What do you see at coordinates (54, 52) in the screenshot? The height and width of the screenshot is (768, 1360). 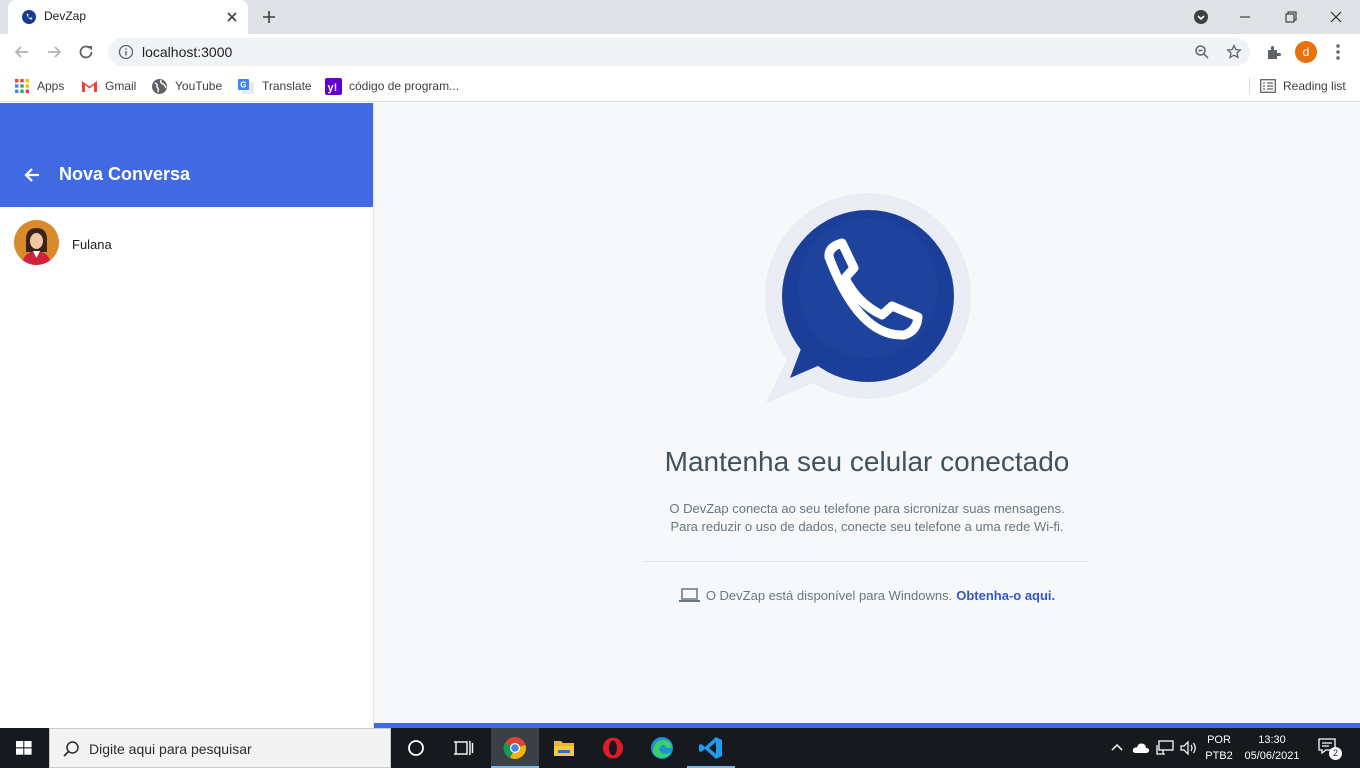 I see `forward-icon` at bounding box center [54, 52].